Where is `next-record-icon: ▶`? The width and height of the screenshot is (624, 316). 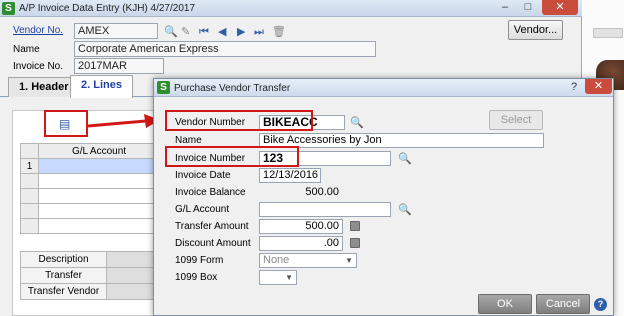 next-record-icon: ▶ is located at coordinates (241, 32).